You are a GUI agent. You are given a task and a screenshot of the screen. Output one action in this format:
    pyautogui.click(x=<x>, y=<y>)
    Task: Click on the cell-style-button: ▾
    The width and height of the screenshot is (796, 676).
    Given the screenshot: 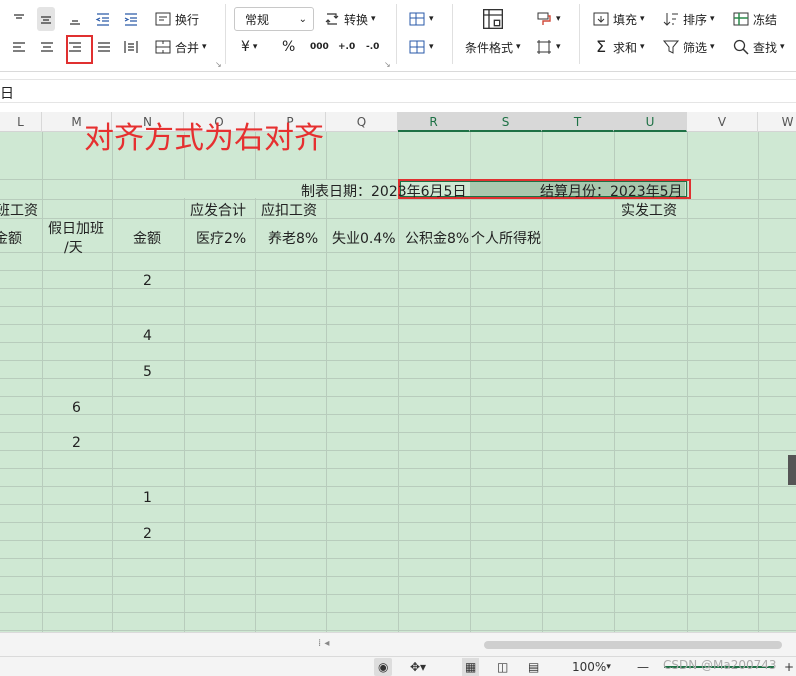 What is the action you would take?
    pyautogui.click(x=421, y=47)
    